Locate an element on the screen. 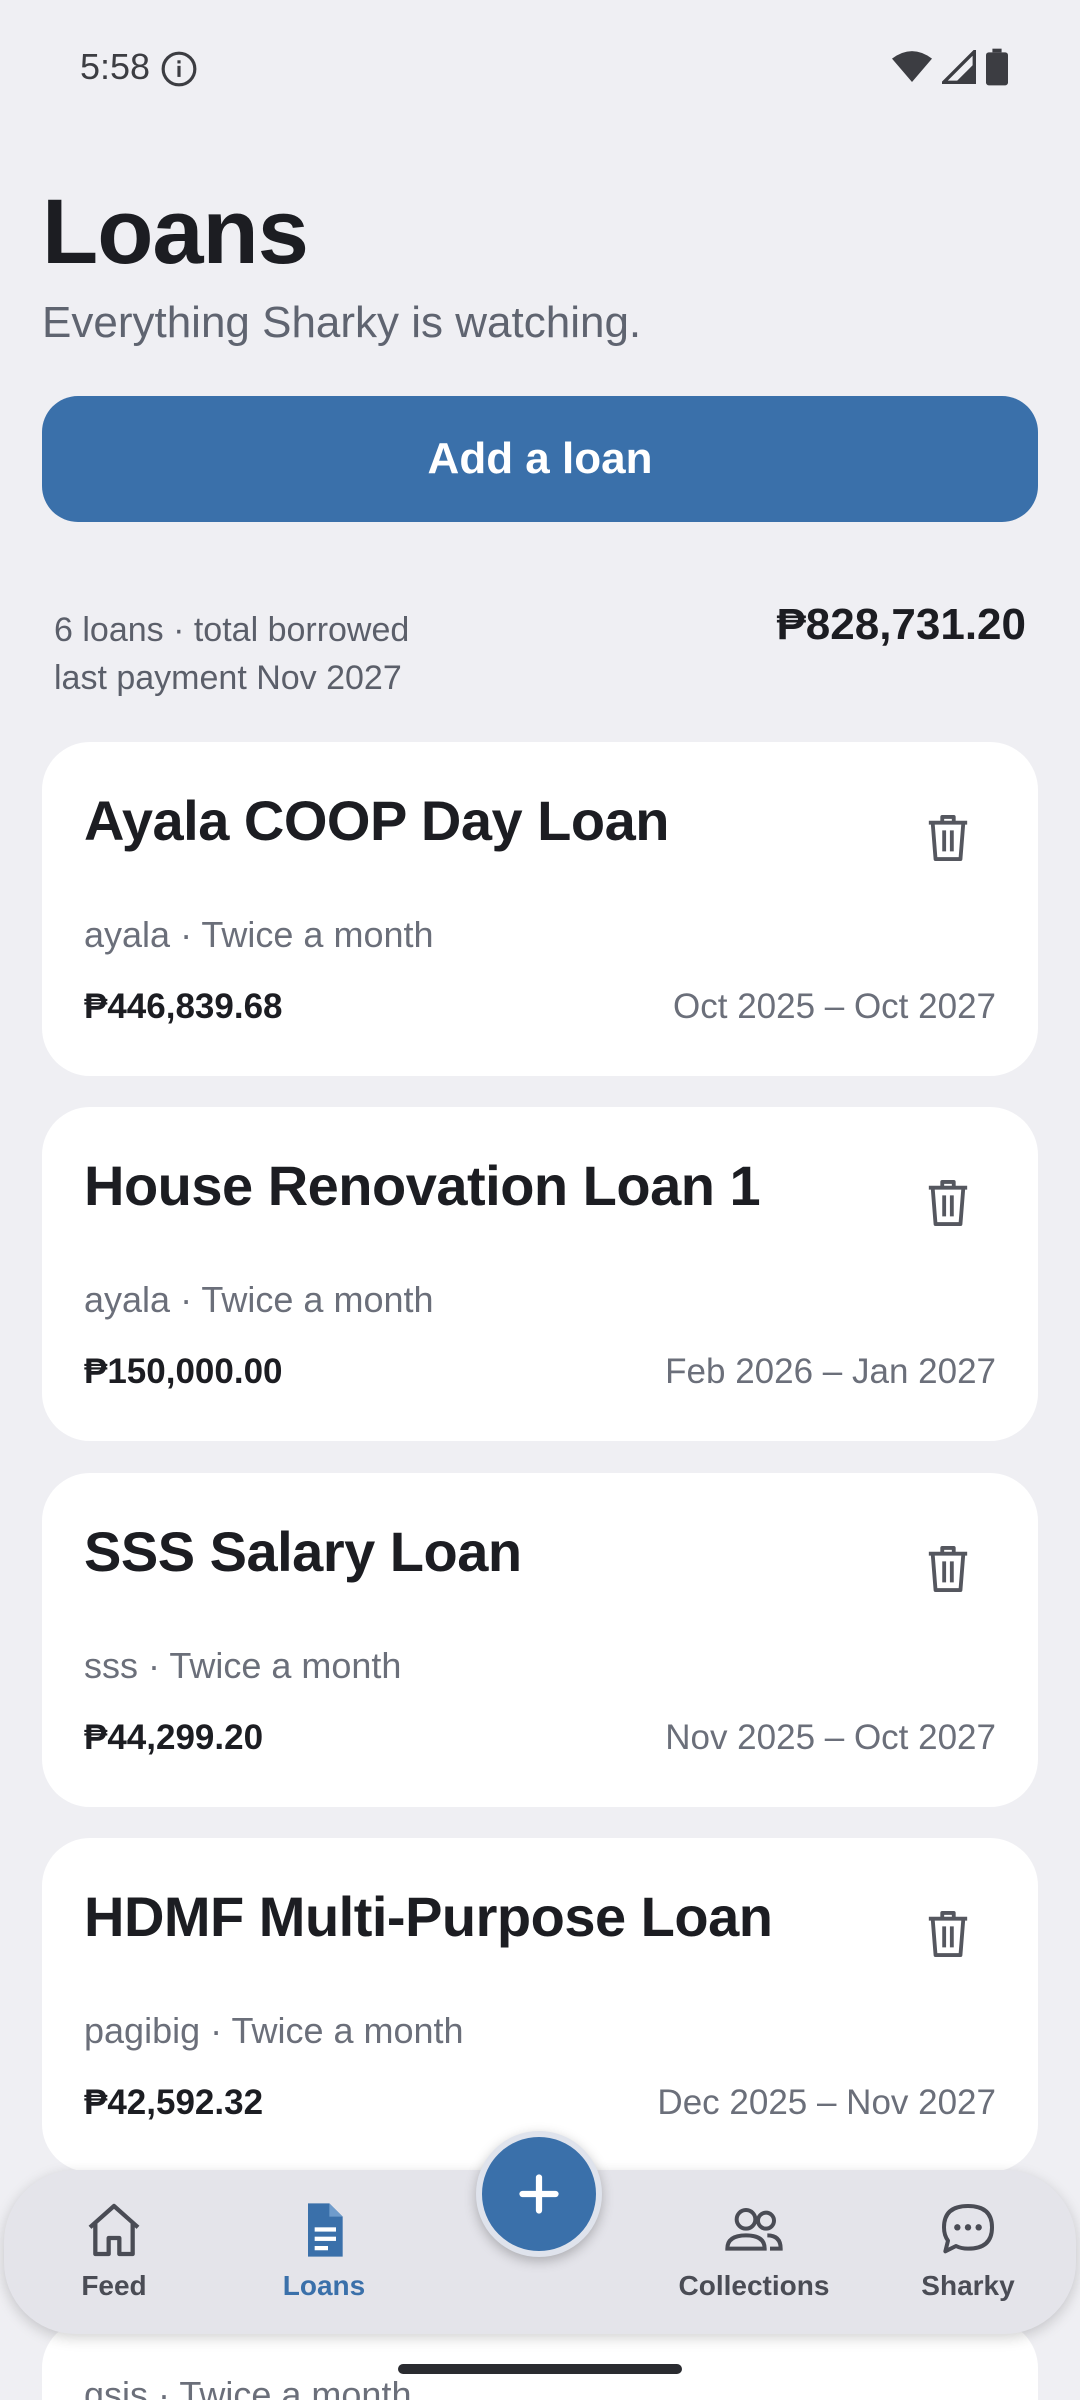 The image size is (1080, 2400). chat-bubble-icon is located at coordinates (968, 2229).